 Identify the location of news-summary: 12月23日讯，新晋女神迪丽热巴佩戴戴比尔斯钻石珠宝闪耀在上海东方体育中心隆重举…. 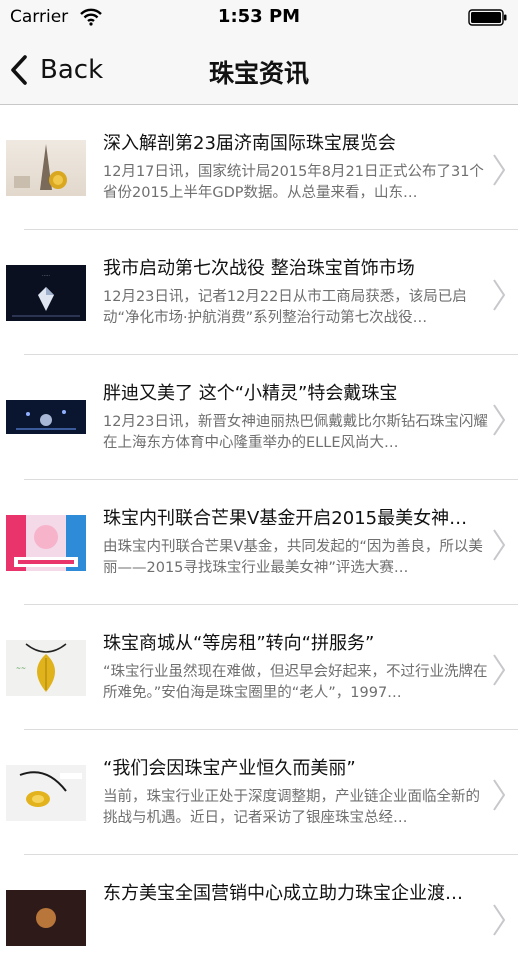
(295, 432).